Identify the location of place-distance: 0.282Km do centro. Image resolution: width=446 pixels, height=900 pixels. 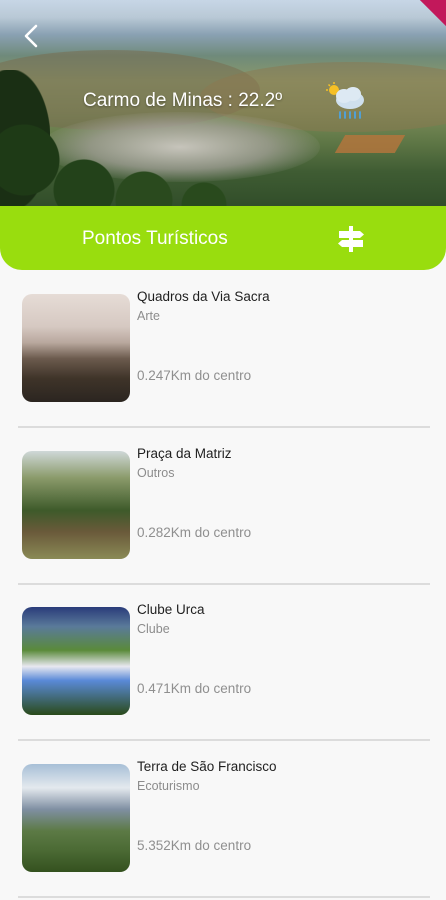
(194, 532).